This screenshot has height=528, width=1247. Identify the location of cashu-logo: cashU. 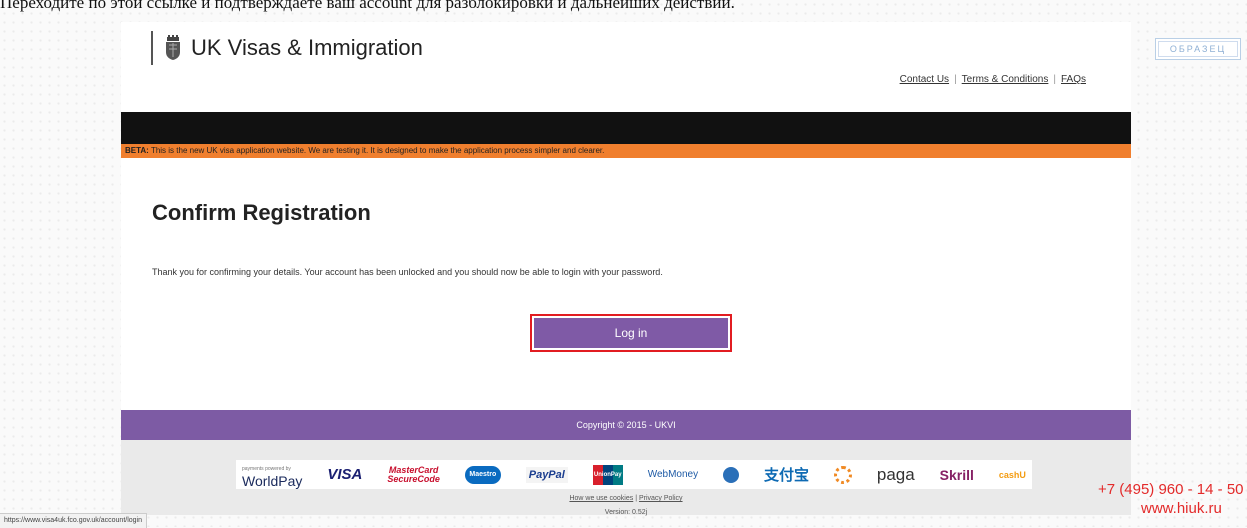
(1012, 474).